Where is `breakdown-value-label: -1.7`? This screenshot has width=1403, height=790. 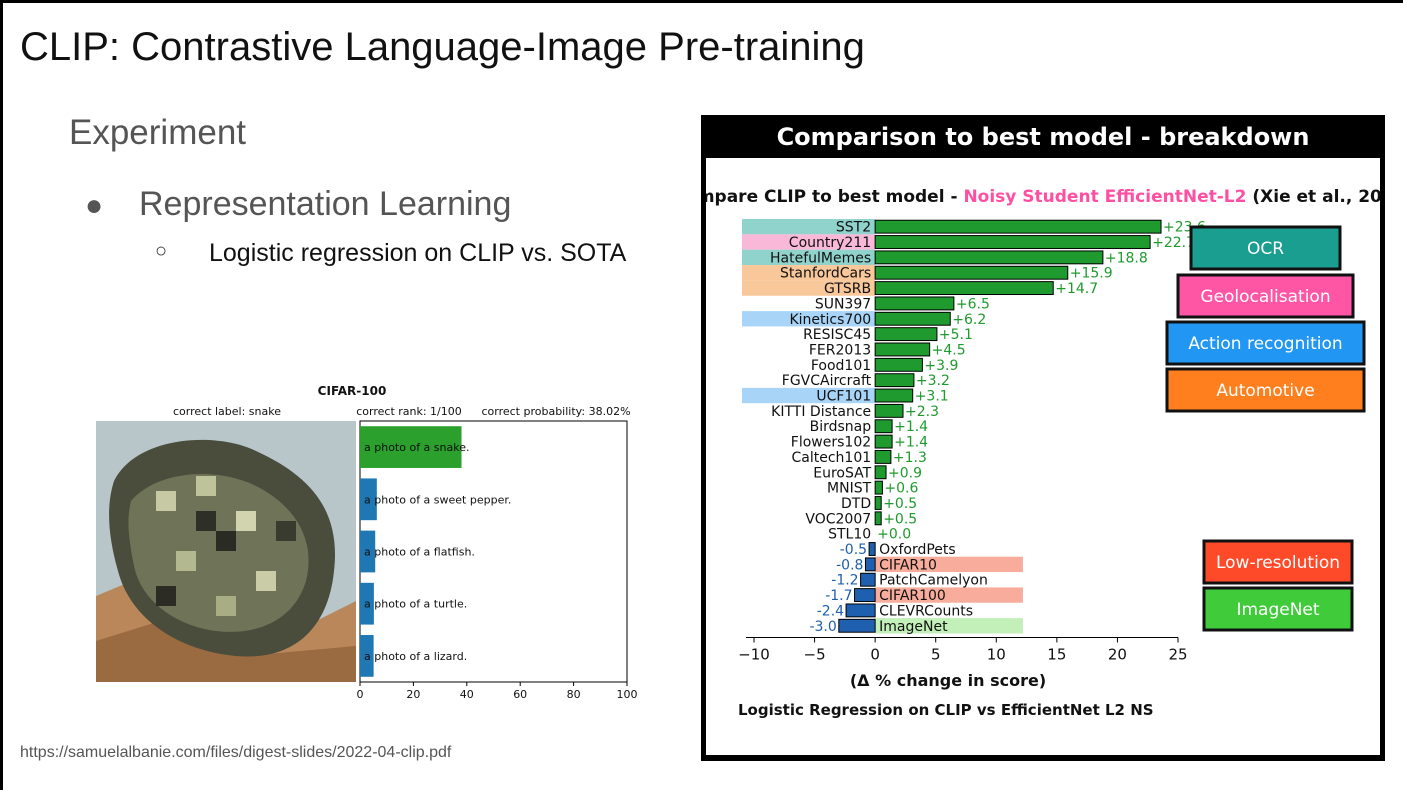 breakdown-value-label: -1.7 is located at coordinates (838, 596).